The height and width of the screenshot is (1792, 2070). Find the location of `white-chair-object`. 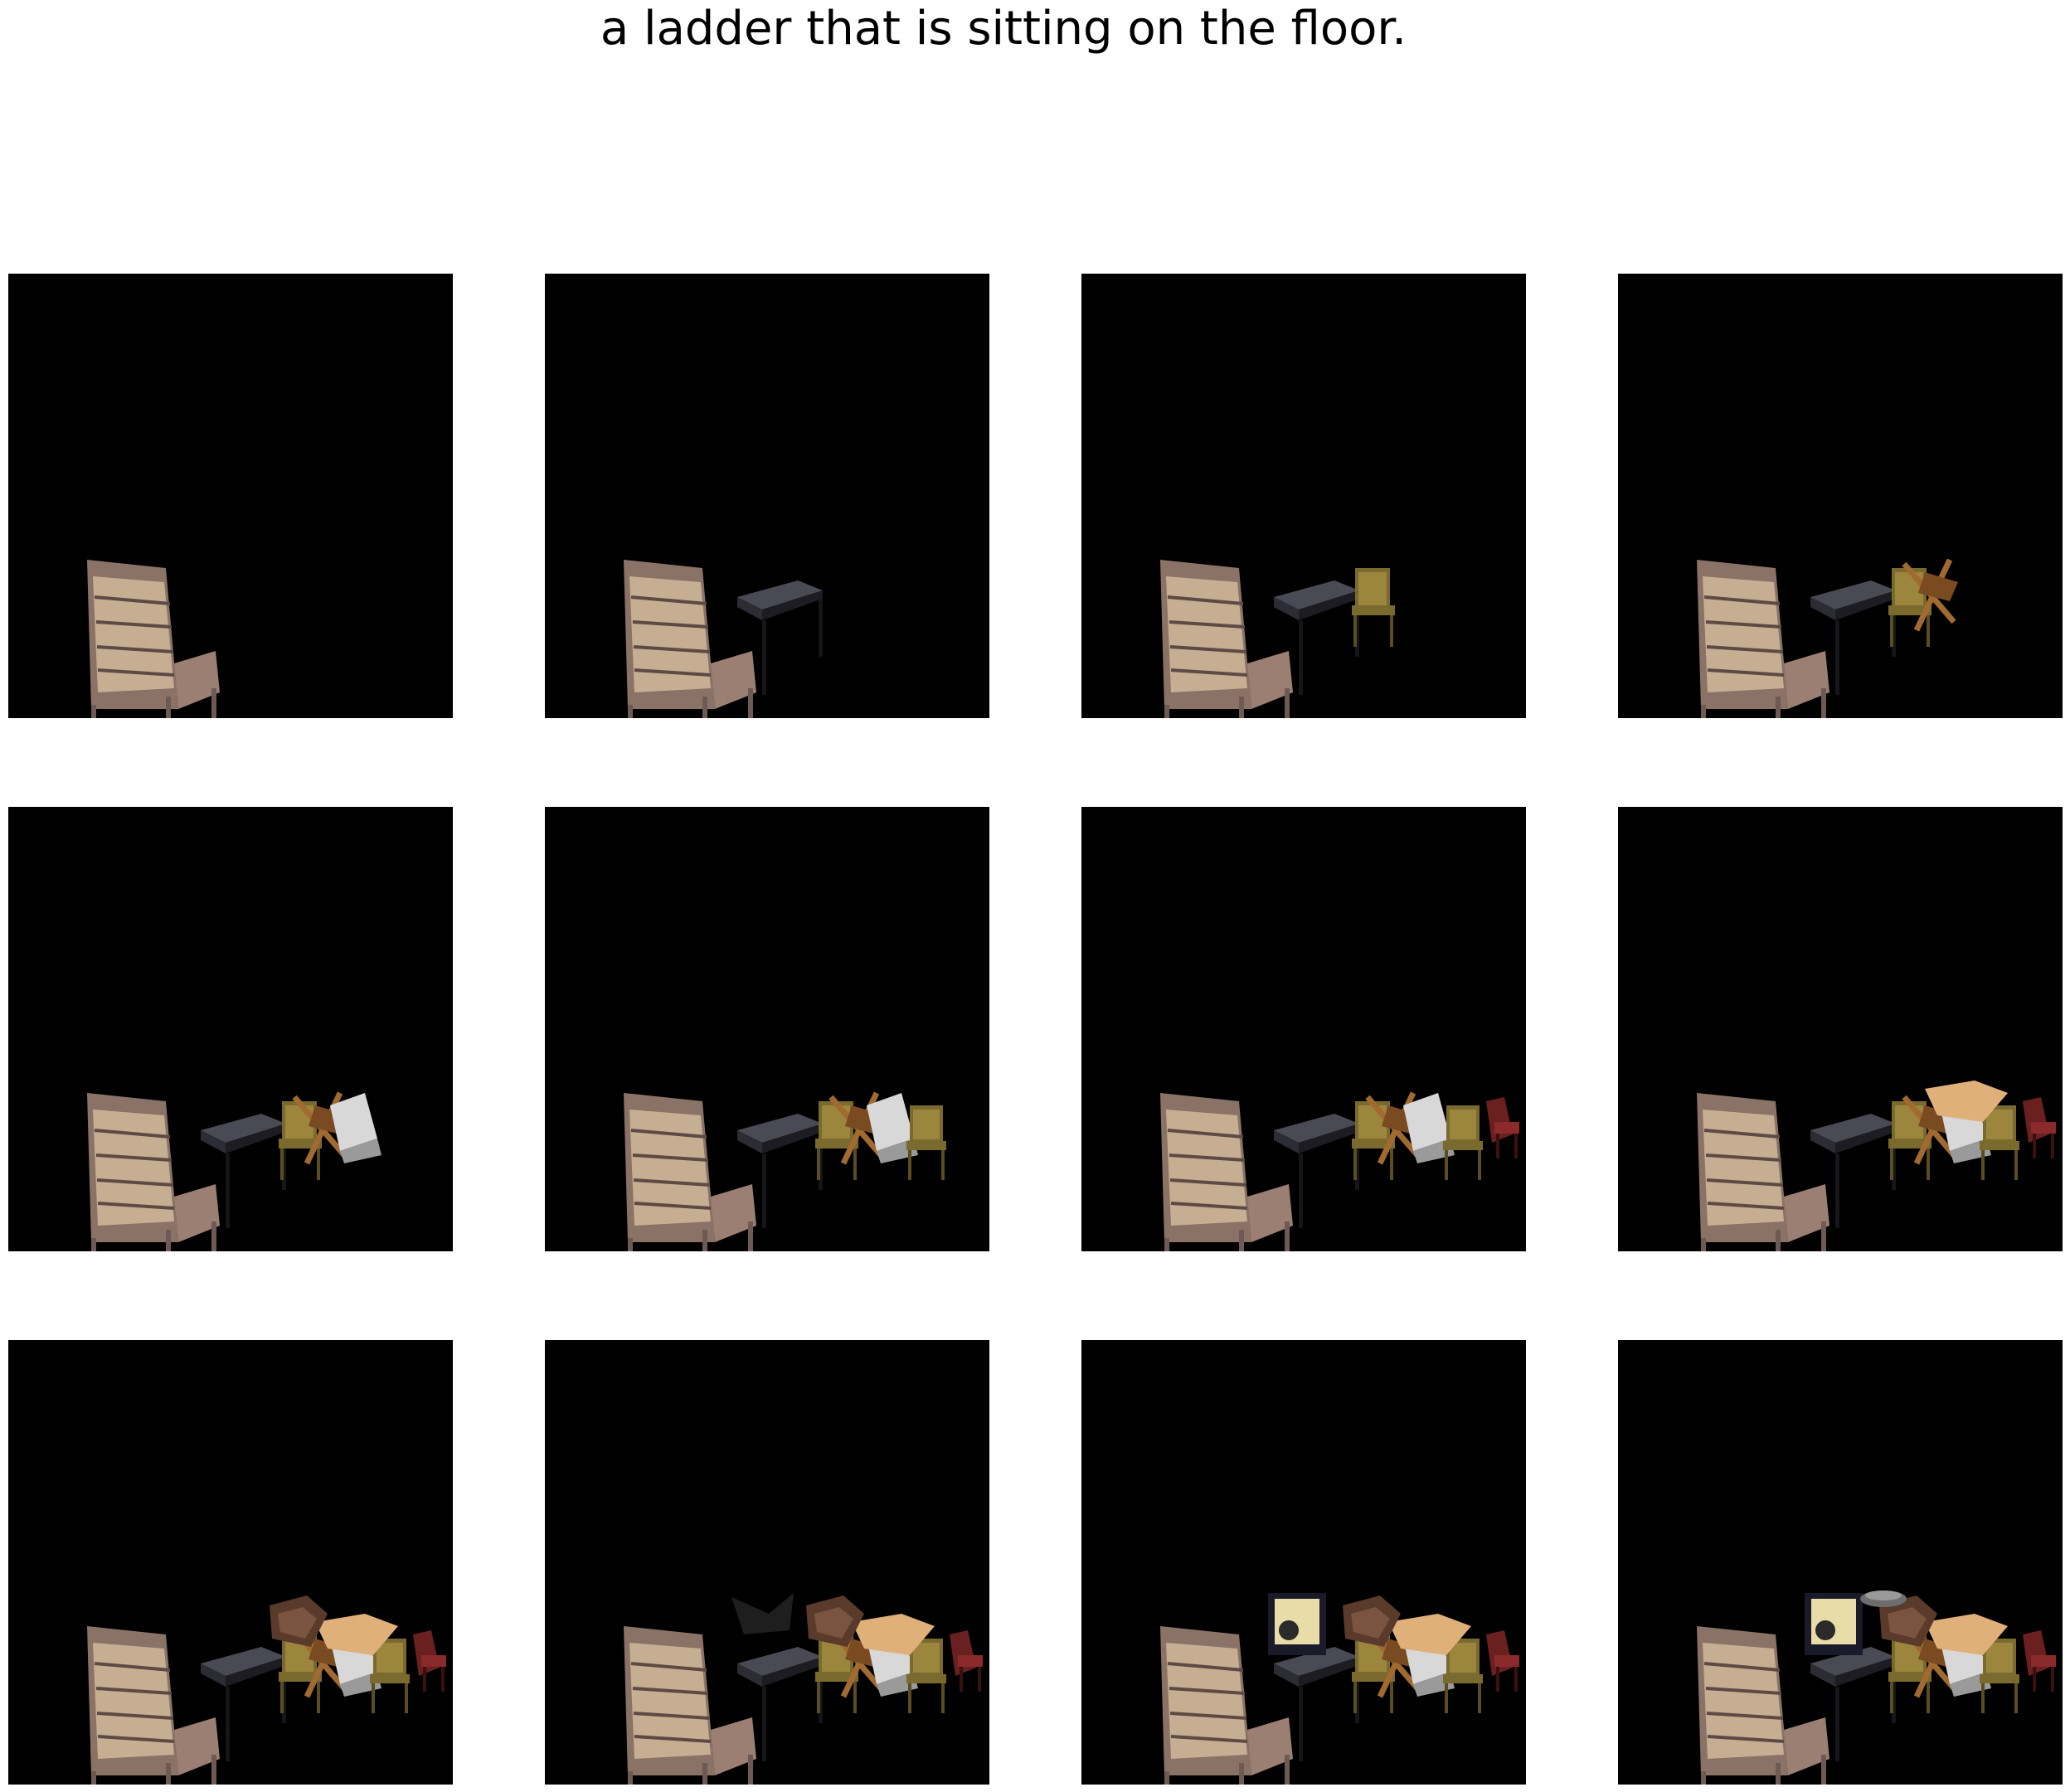

white-chair-object is located at coordinates (356, 1128).